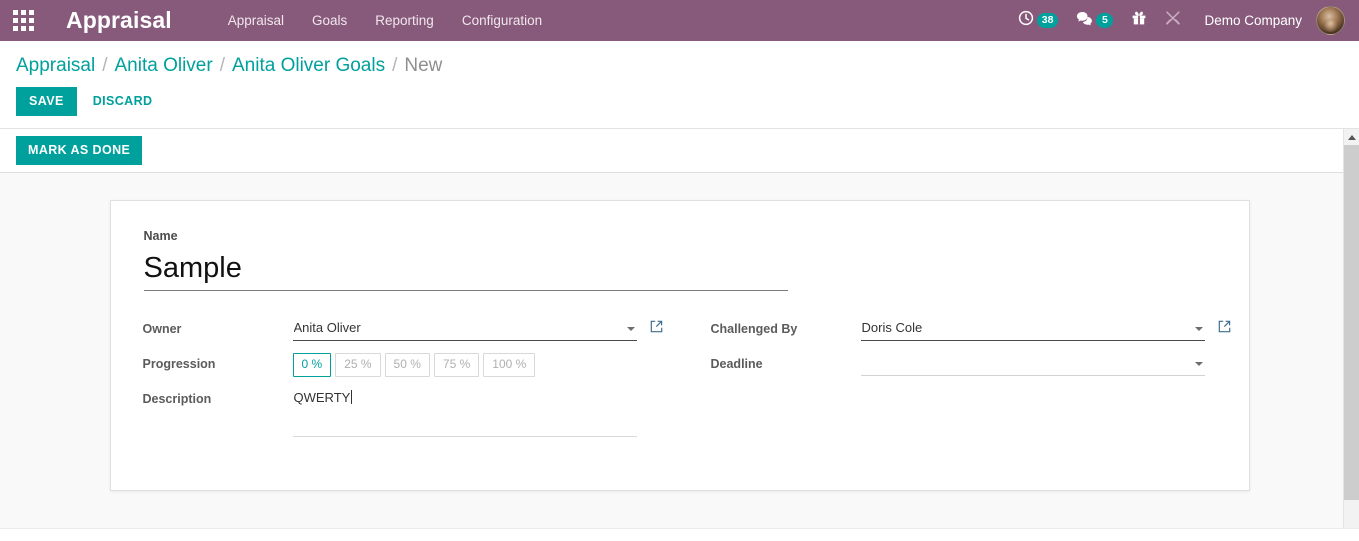 This screenshot has height=541, width=1359. I want to click on form-column-right: Challenged By Doris Cole Deadline, so click(971, 381).